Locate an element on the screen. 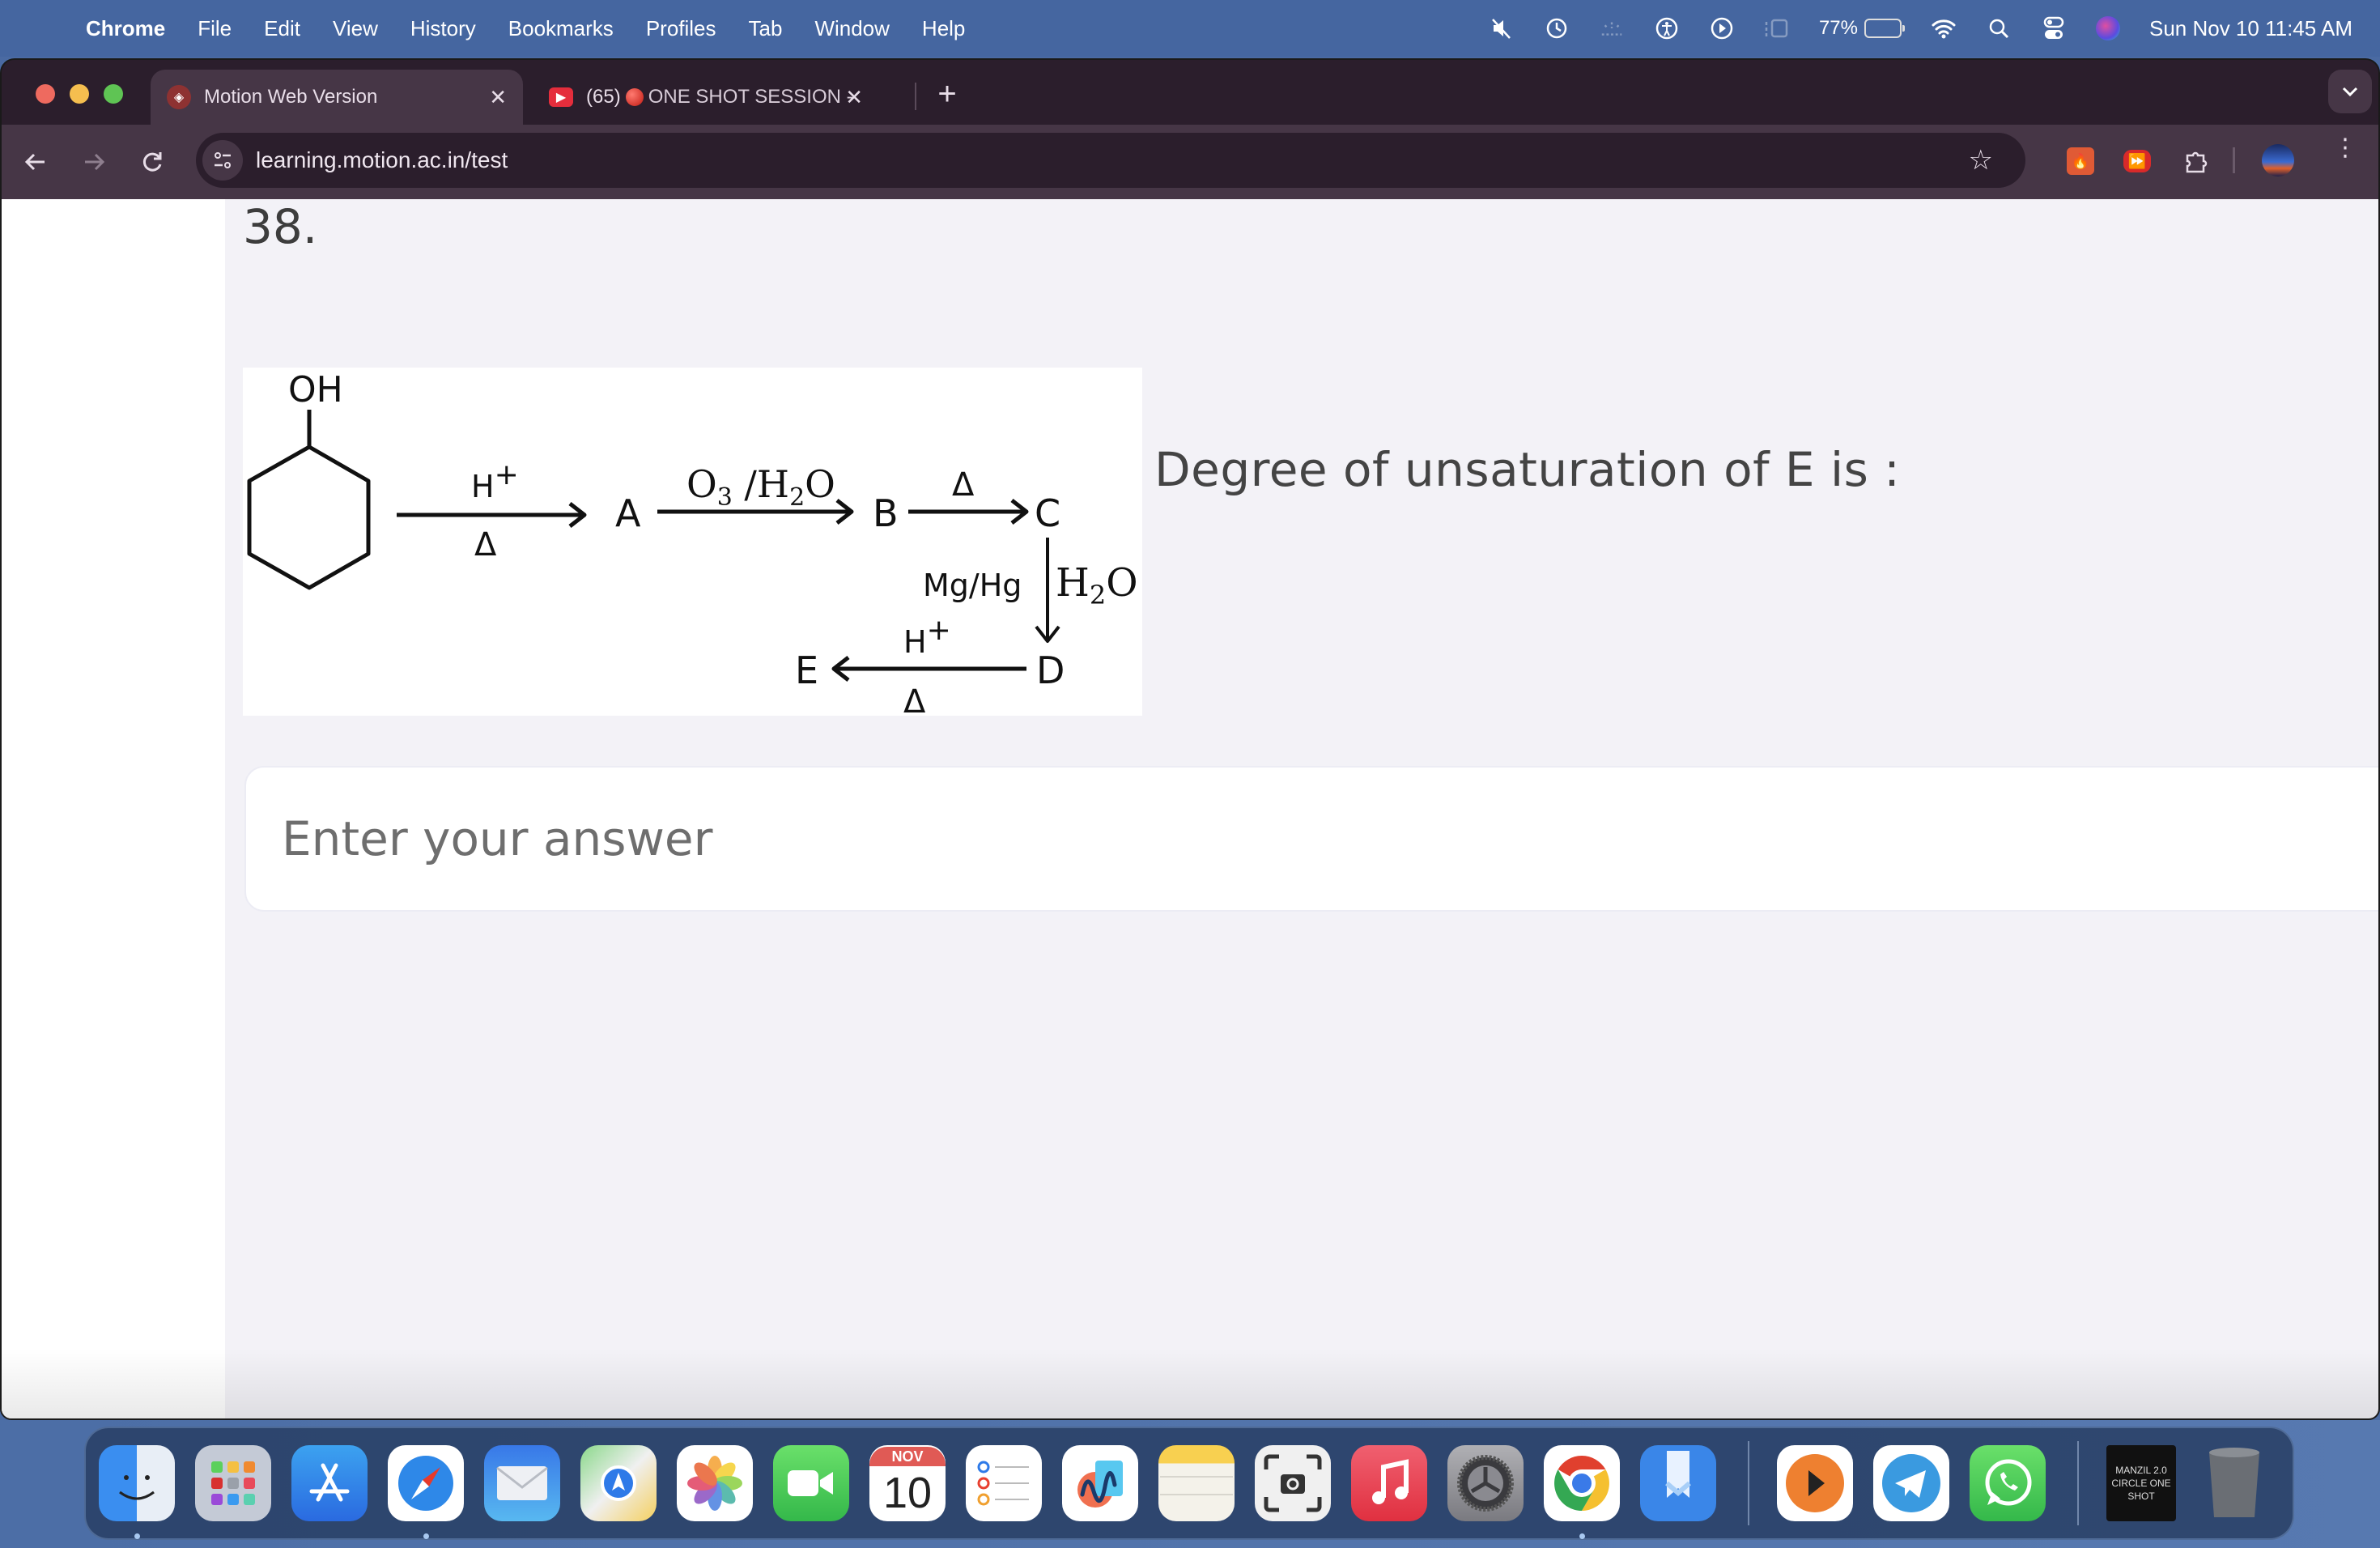 This screenshot has height=1548, width=2380. menu-window: Window is located at coordinates (852, 29).